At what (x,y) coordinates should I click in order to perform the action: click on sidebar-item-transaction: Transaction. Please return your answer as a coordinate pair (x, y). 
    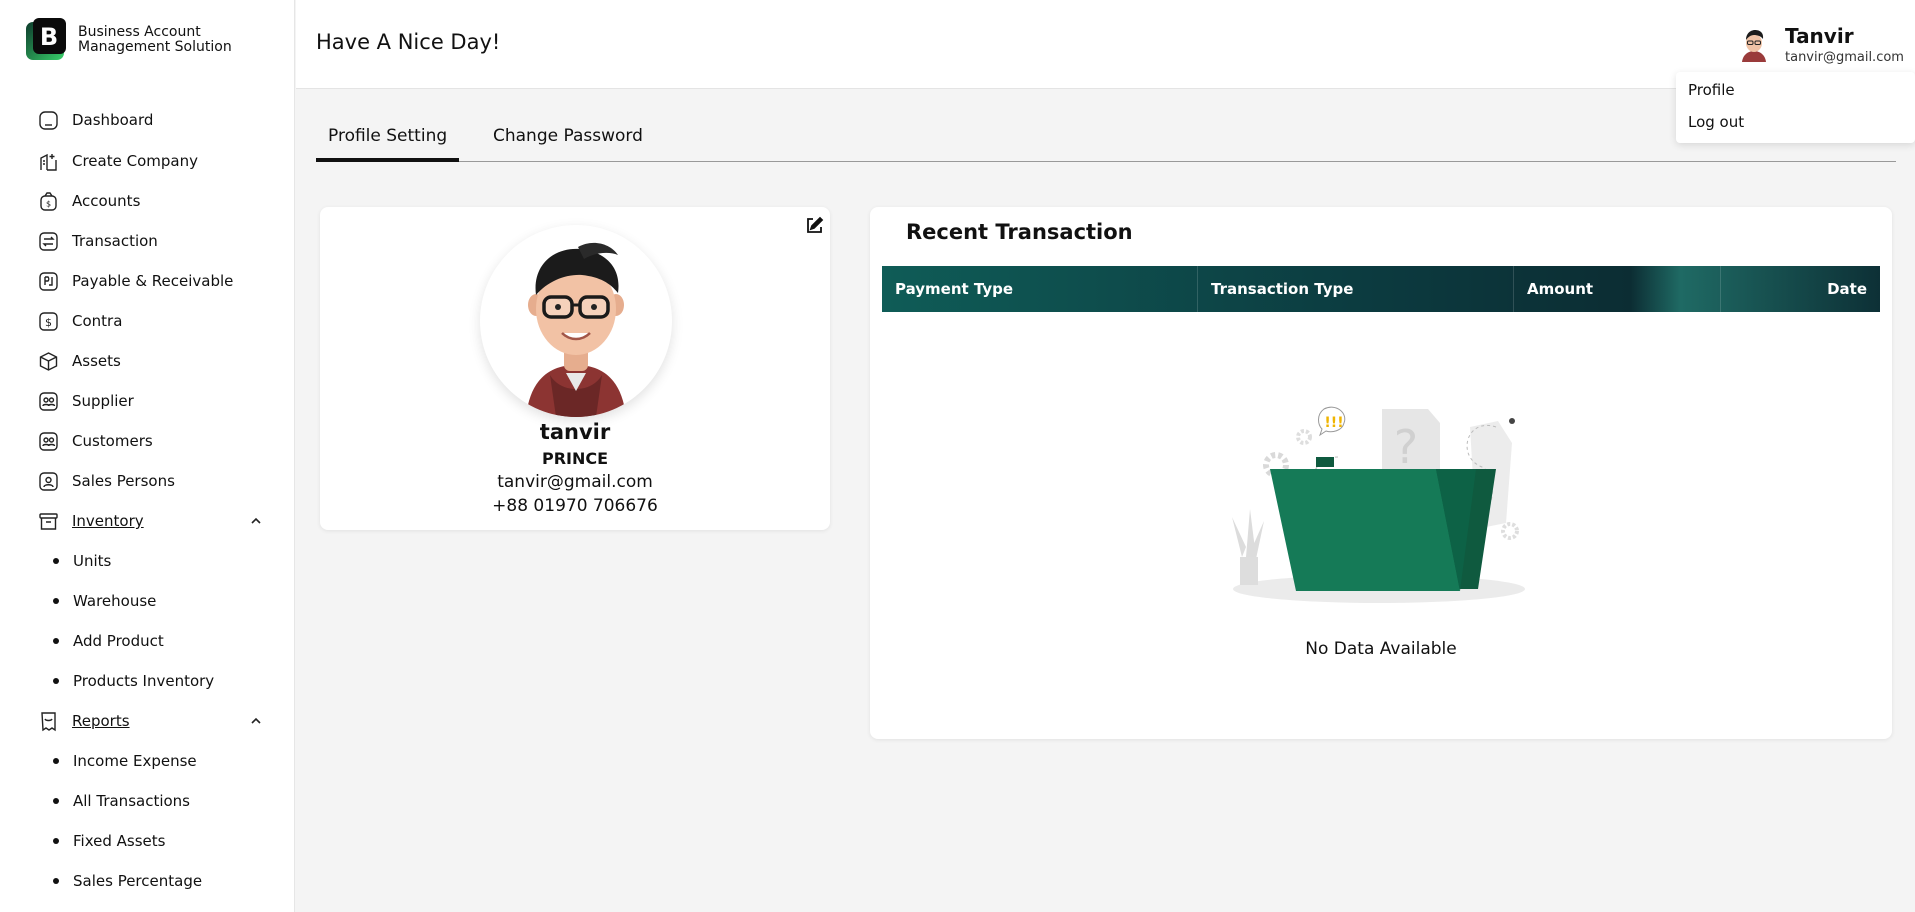
    Looking at the image, I should click on (98, 241).